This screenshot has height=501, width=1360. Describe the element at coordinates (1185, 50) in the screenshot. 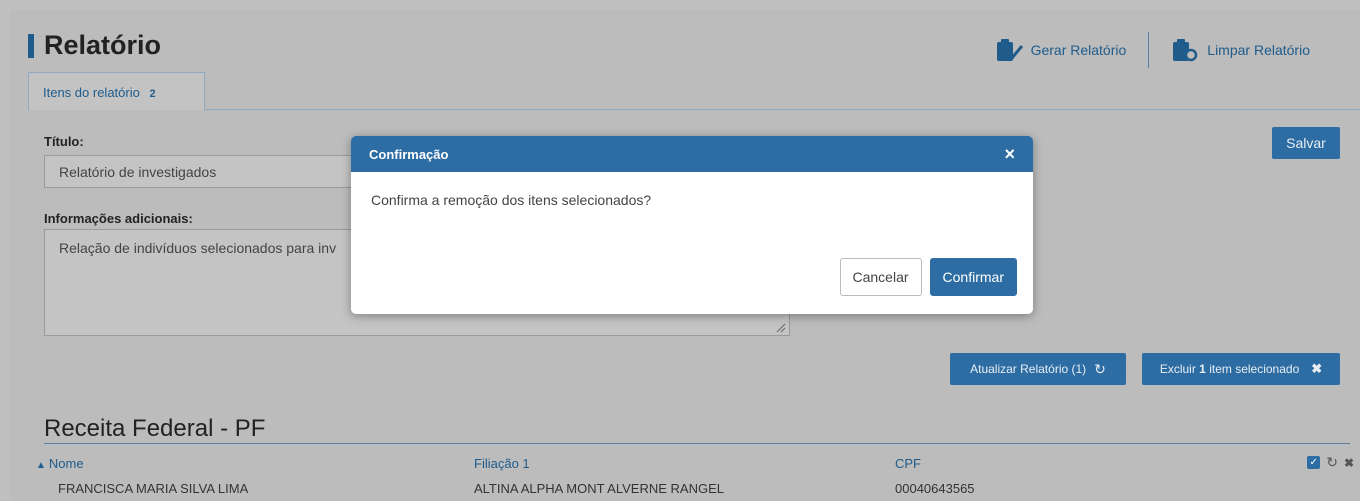

I see `clipboard-refresh-icon` at that location.